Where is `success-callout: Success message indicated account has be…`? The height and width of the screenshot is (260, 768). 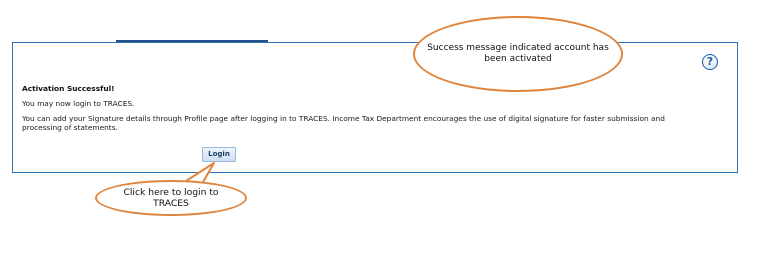
success-callout: Success message indicated account has be… is located at coordinates (518, 54).